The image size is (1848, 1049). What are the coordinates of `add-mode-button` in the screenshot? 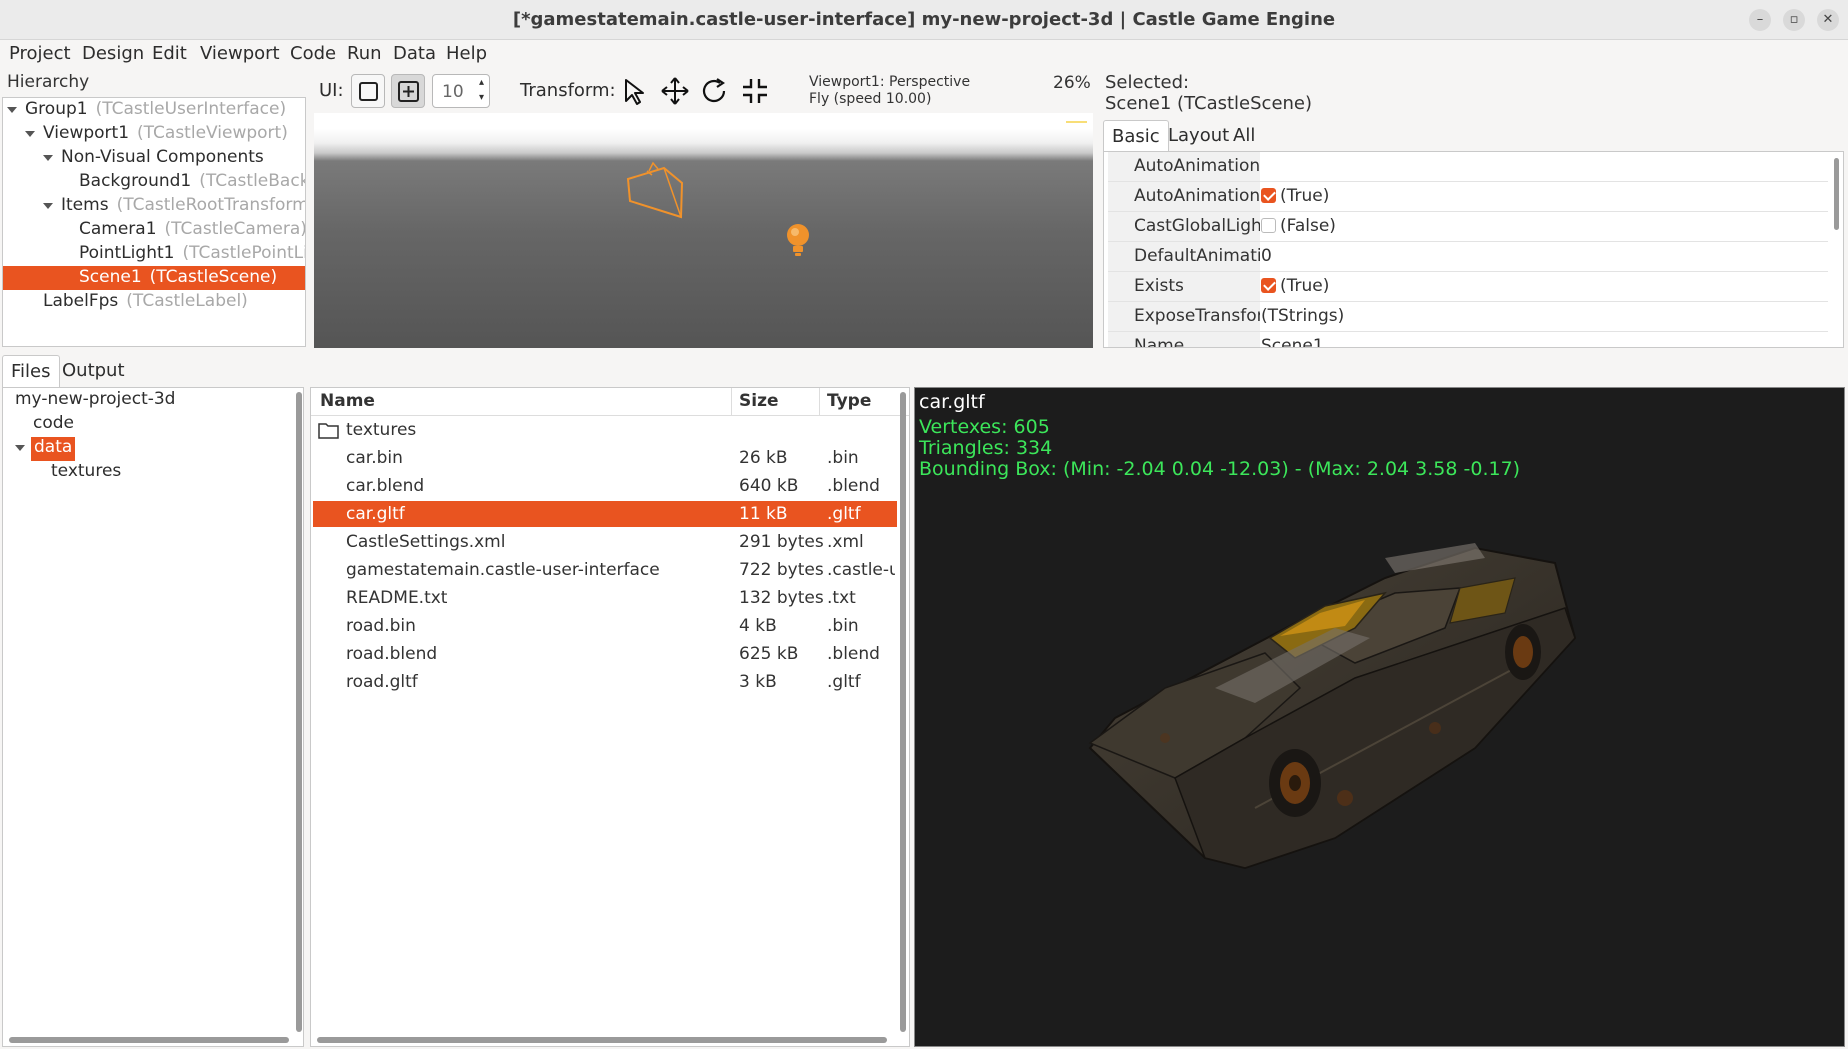 It's located at (408, 91).